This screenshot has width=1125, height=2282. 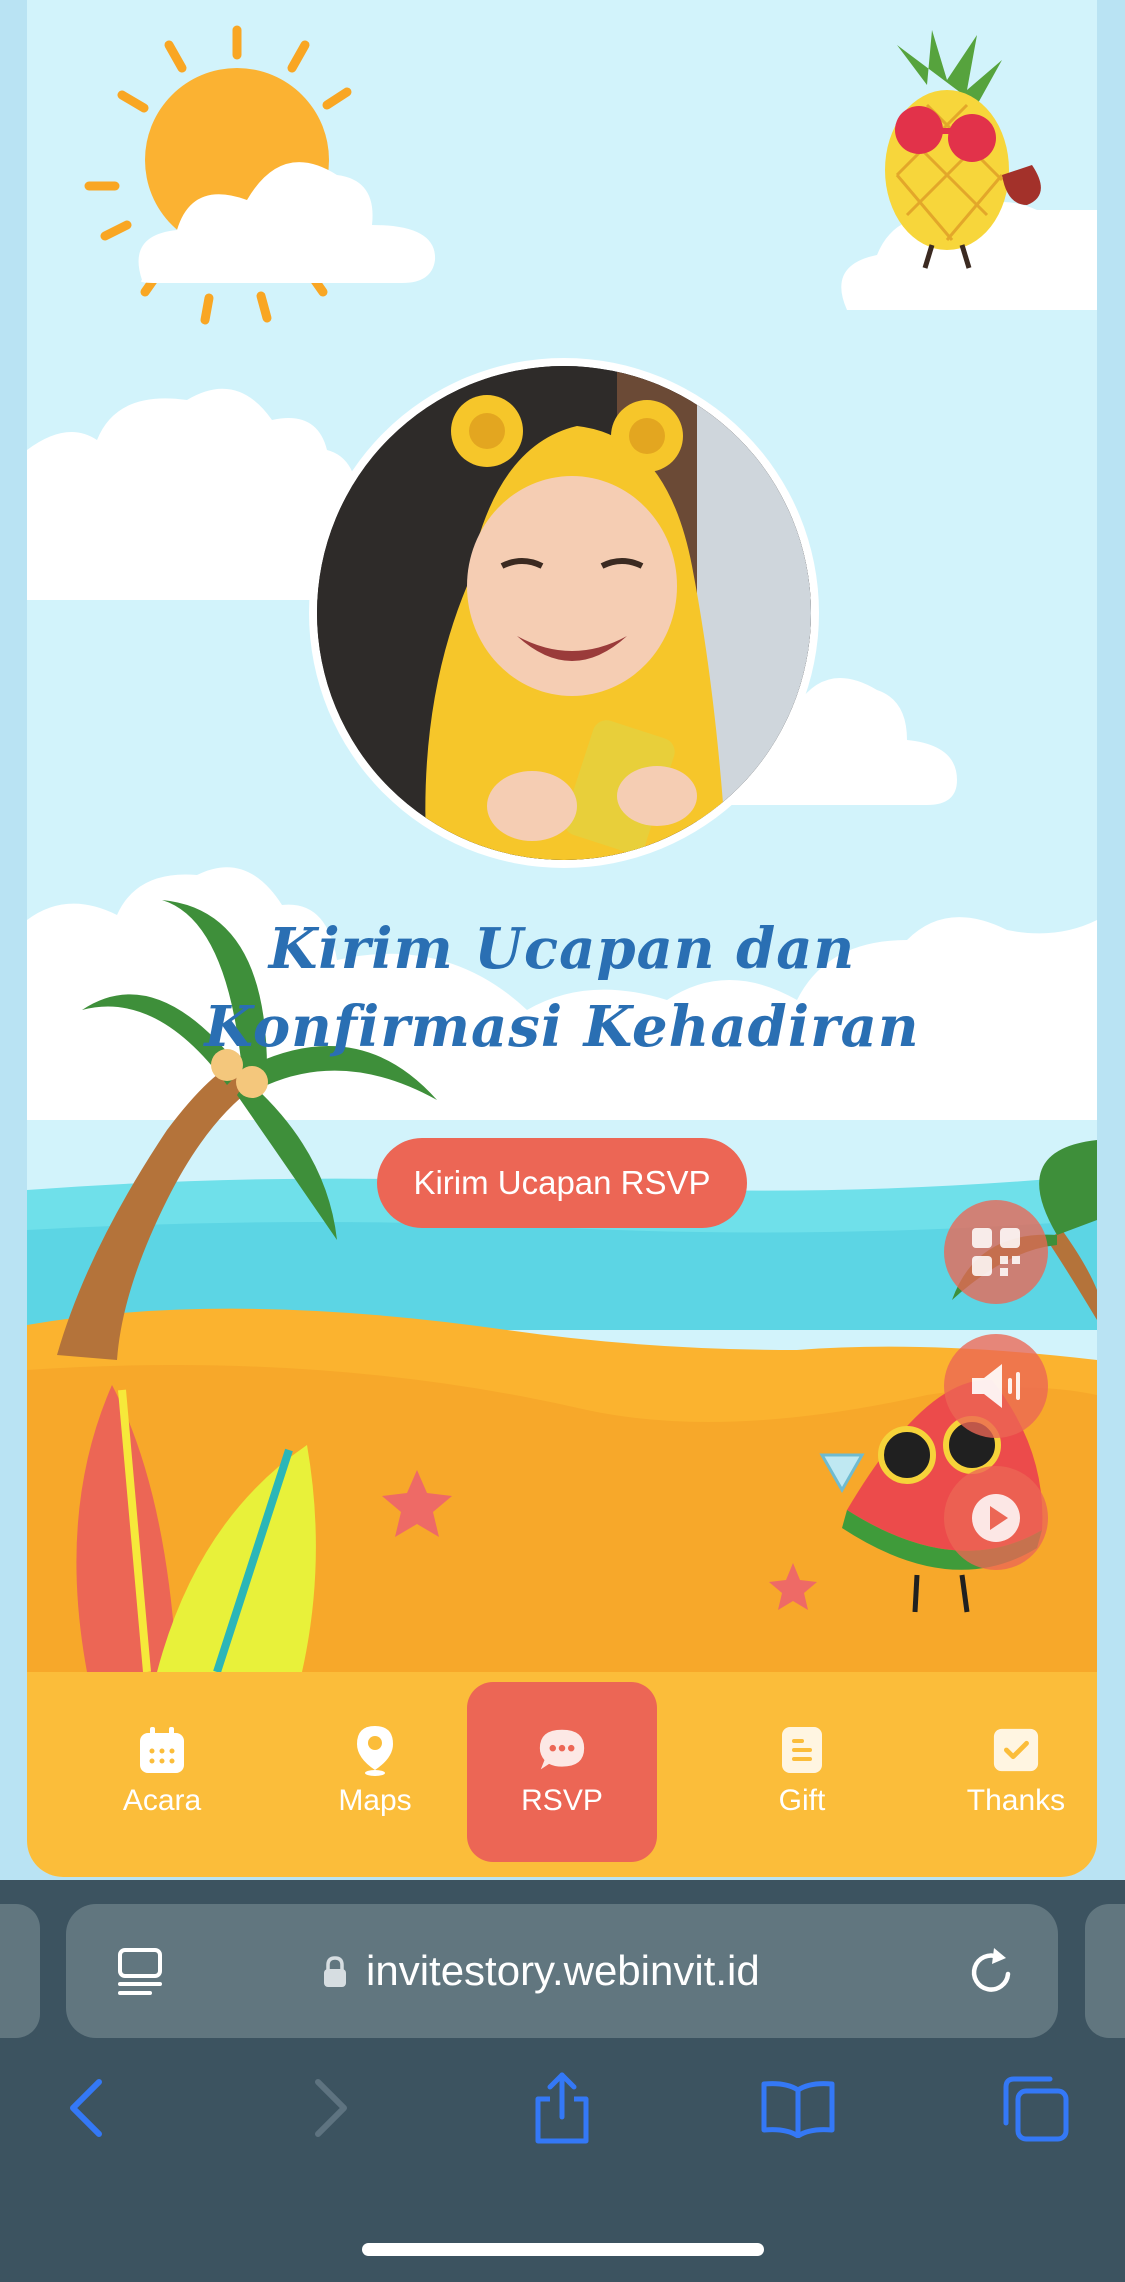 What do you see at coordinates (562, 1800) in the screenshot?
I see `tab-label: RSVP` at bounding box center [562, 1800].